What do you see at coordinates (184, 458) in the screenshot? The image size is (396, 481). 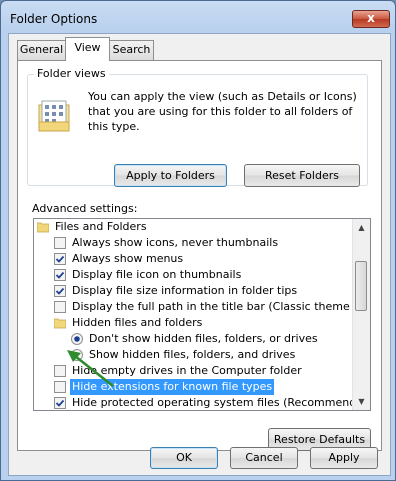 I see `ok-button: OK` at bounding box center [184, 458].